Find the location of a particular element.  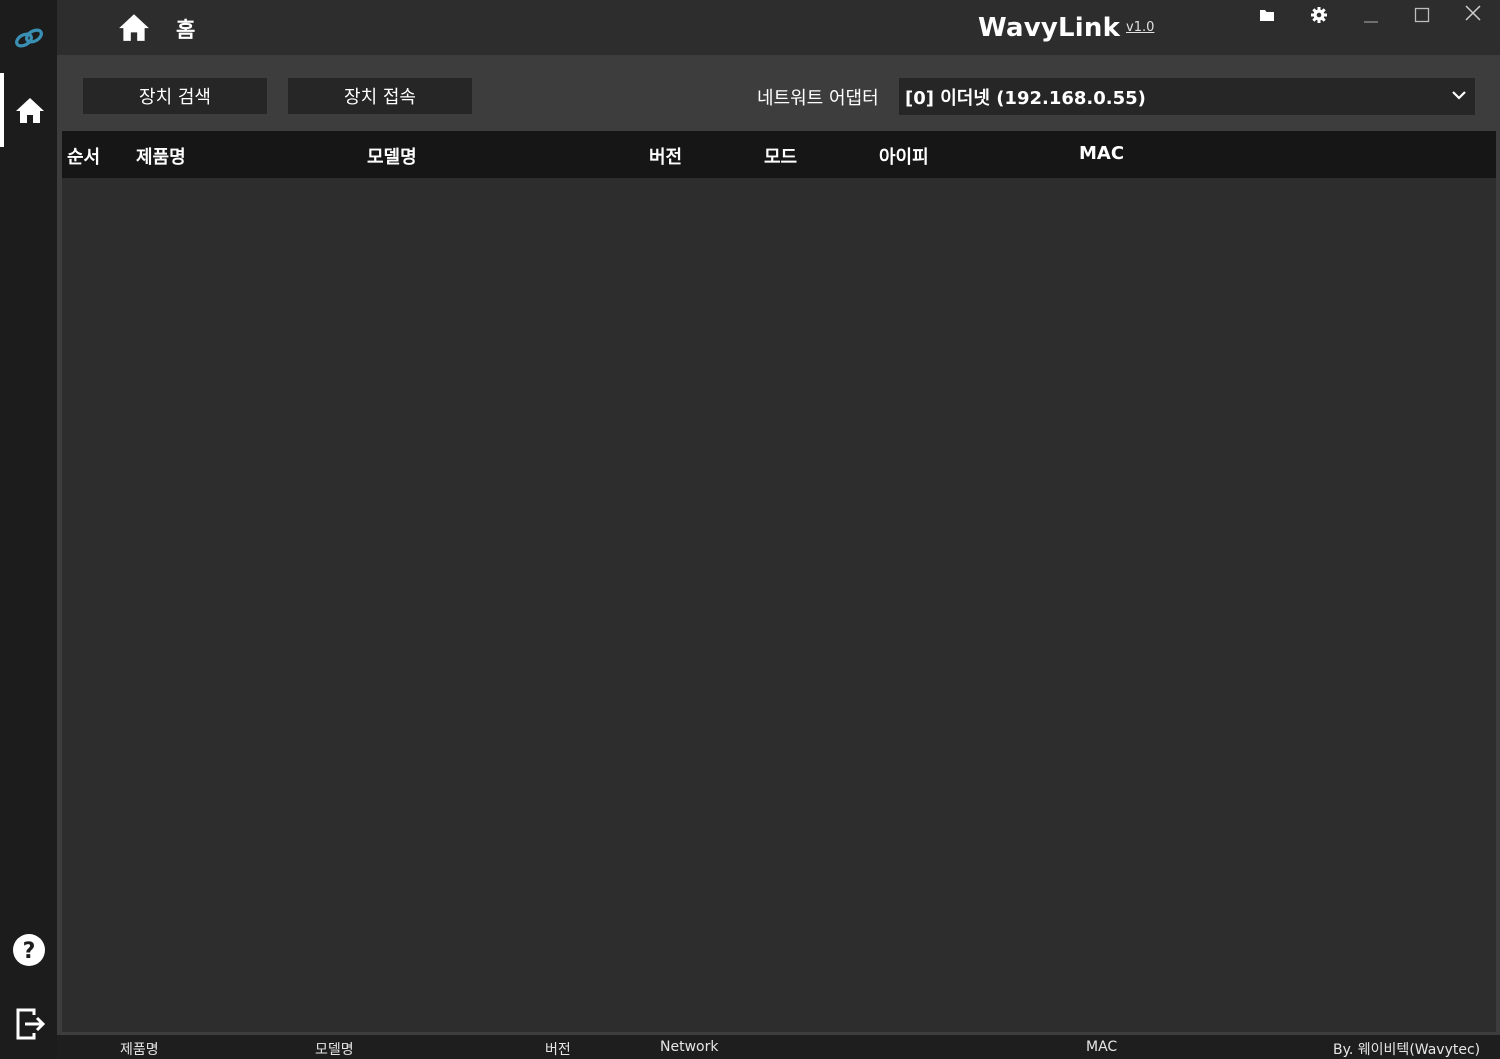

app-version: v1.0 is located at coordinates (1140, 27).